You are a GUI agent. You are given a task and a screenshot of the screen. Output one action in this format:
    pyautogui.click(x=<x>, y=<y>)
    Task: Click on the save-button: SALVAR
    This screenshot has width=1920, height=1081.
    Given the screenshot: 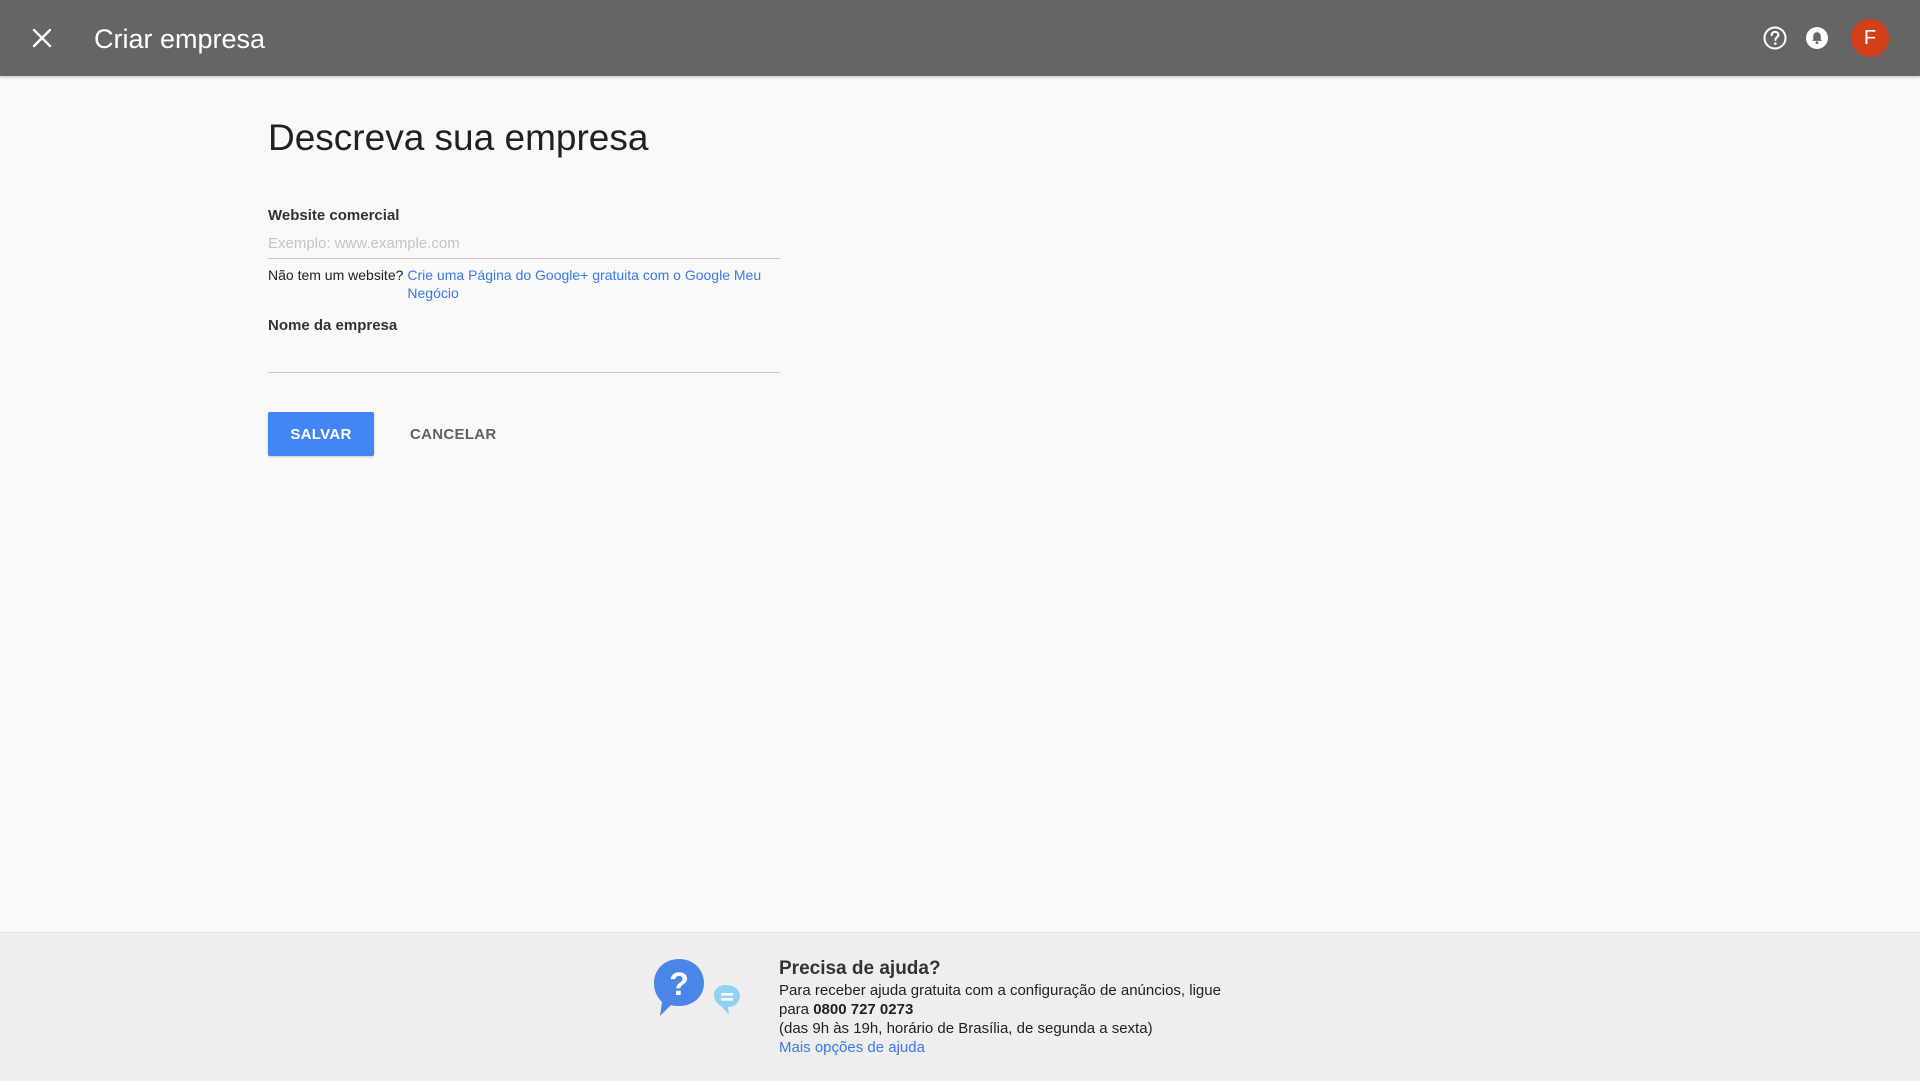 What is the action you would take?
    pyautogui.click(x=321, y=434)
    